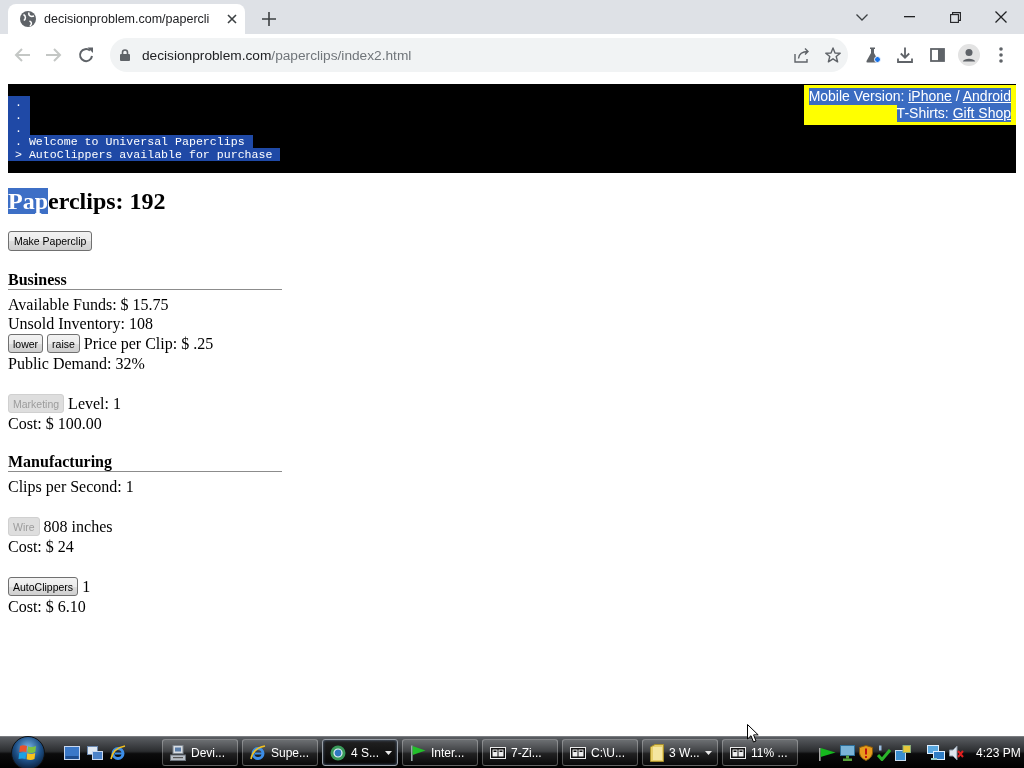  I want to click on section-heading: Business, so click(37, 279).